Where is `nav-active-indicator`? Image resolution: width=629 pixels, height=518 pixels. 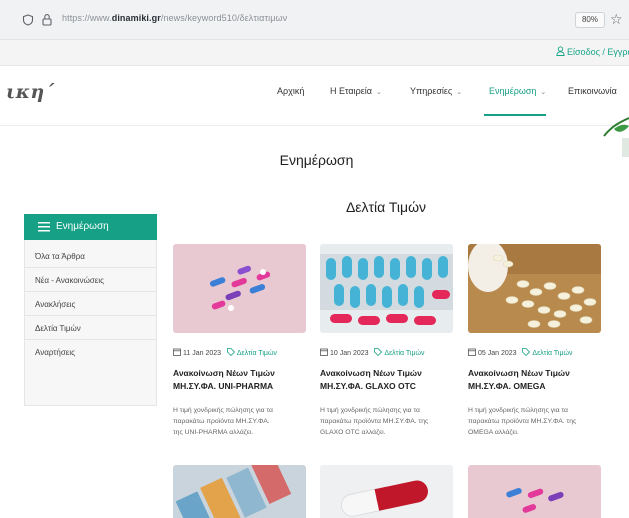 nav-active-indicator is located at coordinates (515, 115).